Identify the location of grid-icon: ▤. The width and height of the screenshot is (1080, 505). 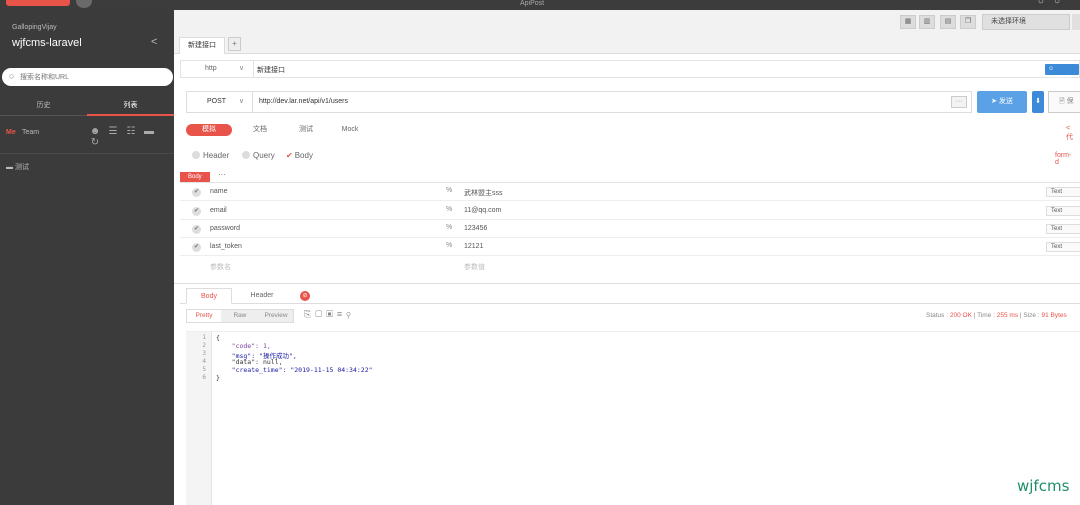
(948, 22).